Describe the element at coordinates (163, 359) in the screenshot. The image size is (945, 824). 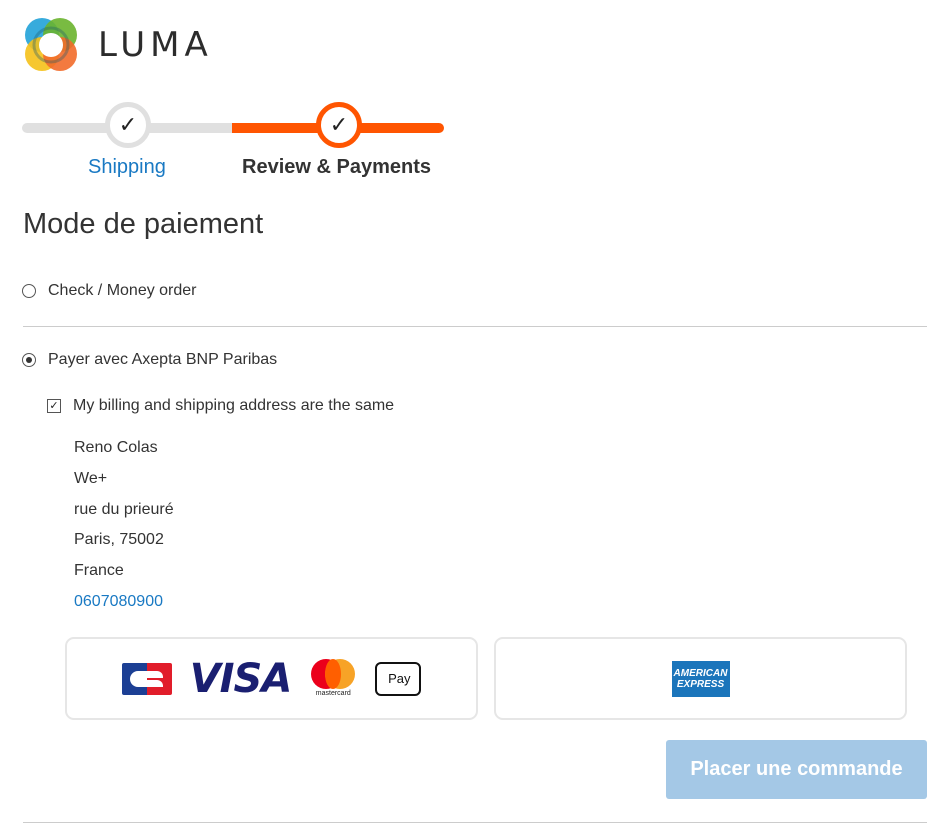
I see `axepta-label: Payer avec Axepta BNP Paribas` at that location.